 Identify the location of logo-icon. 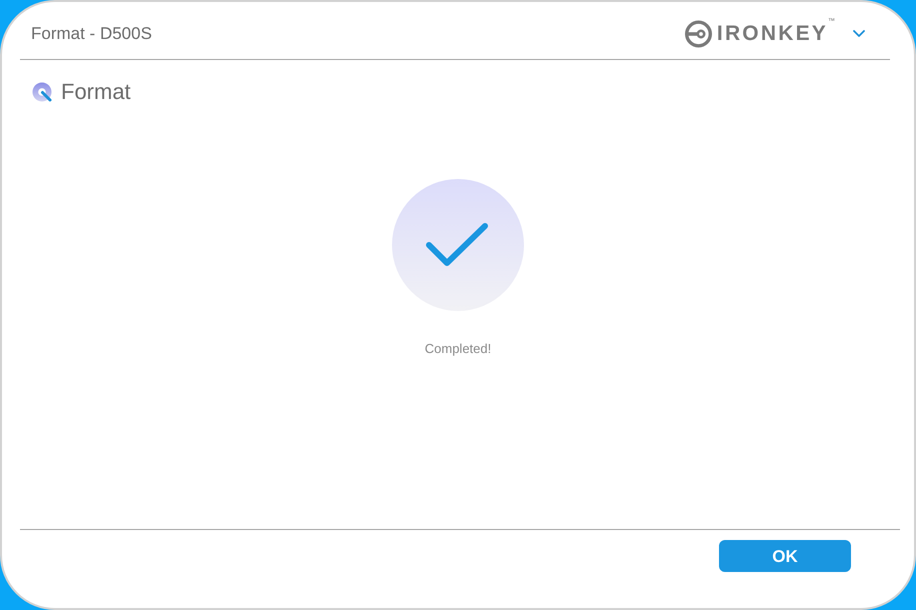
(698, 34).